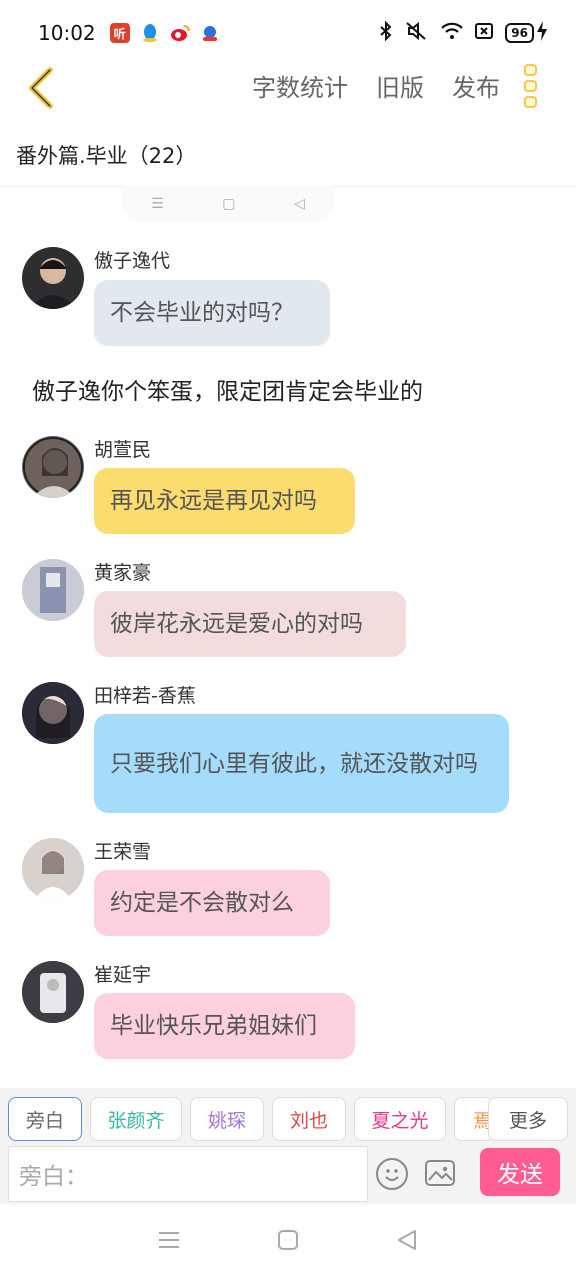  I want to click on back-chevron-icon, so click(41, 88).